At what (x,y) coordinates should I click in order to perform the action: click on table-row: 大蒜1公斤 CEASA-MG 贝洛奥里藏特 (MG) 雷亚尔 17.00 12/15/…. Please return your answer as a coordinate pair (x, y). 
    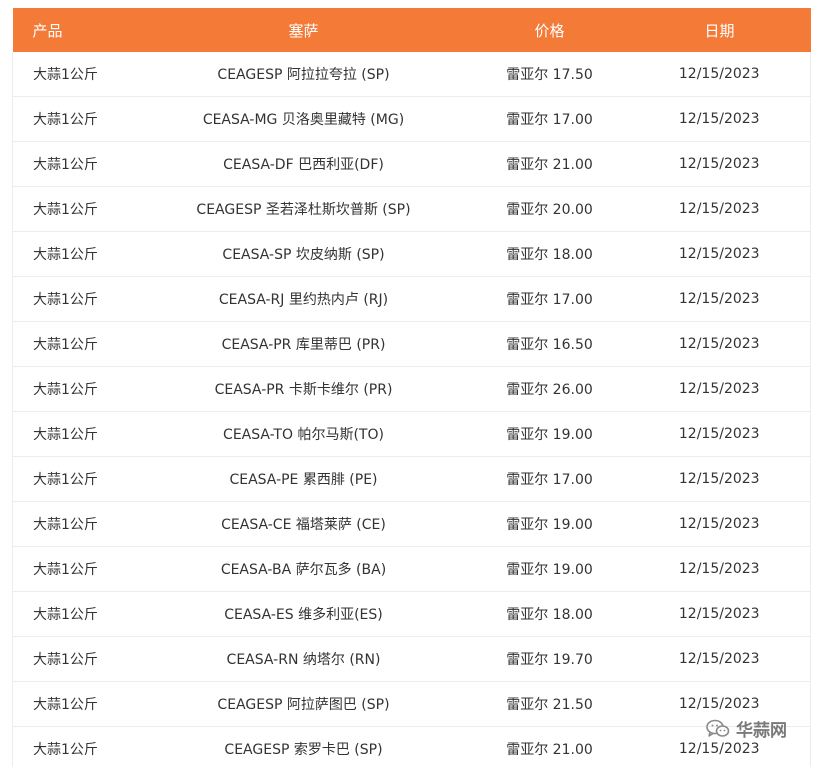
    Looking at the image, I should click on (411, 119).